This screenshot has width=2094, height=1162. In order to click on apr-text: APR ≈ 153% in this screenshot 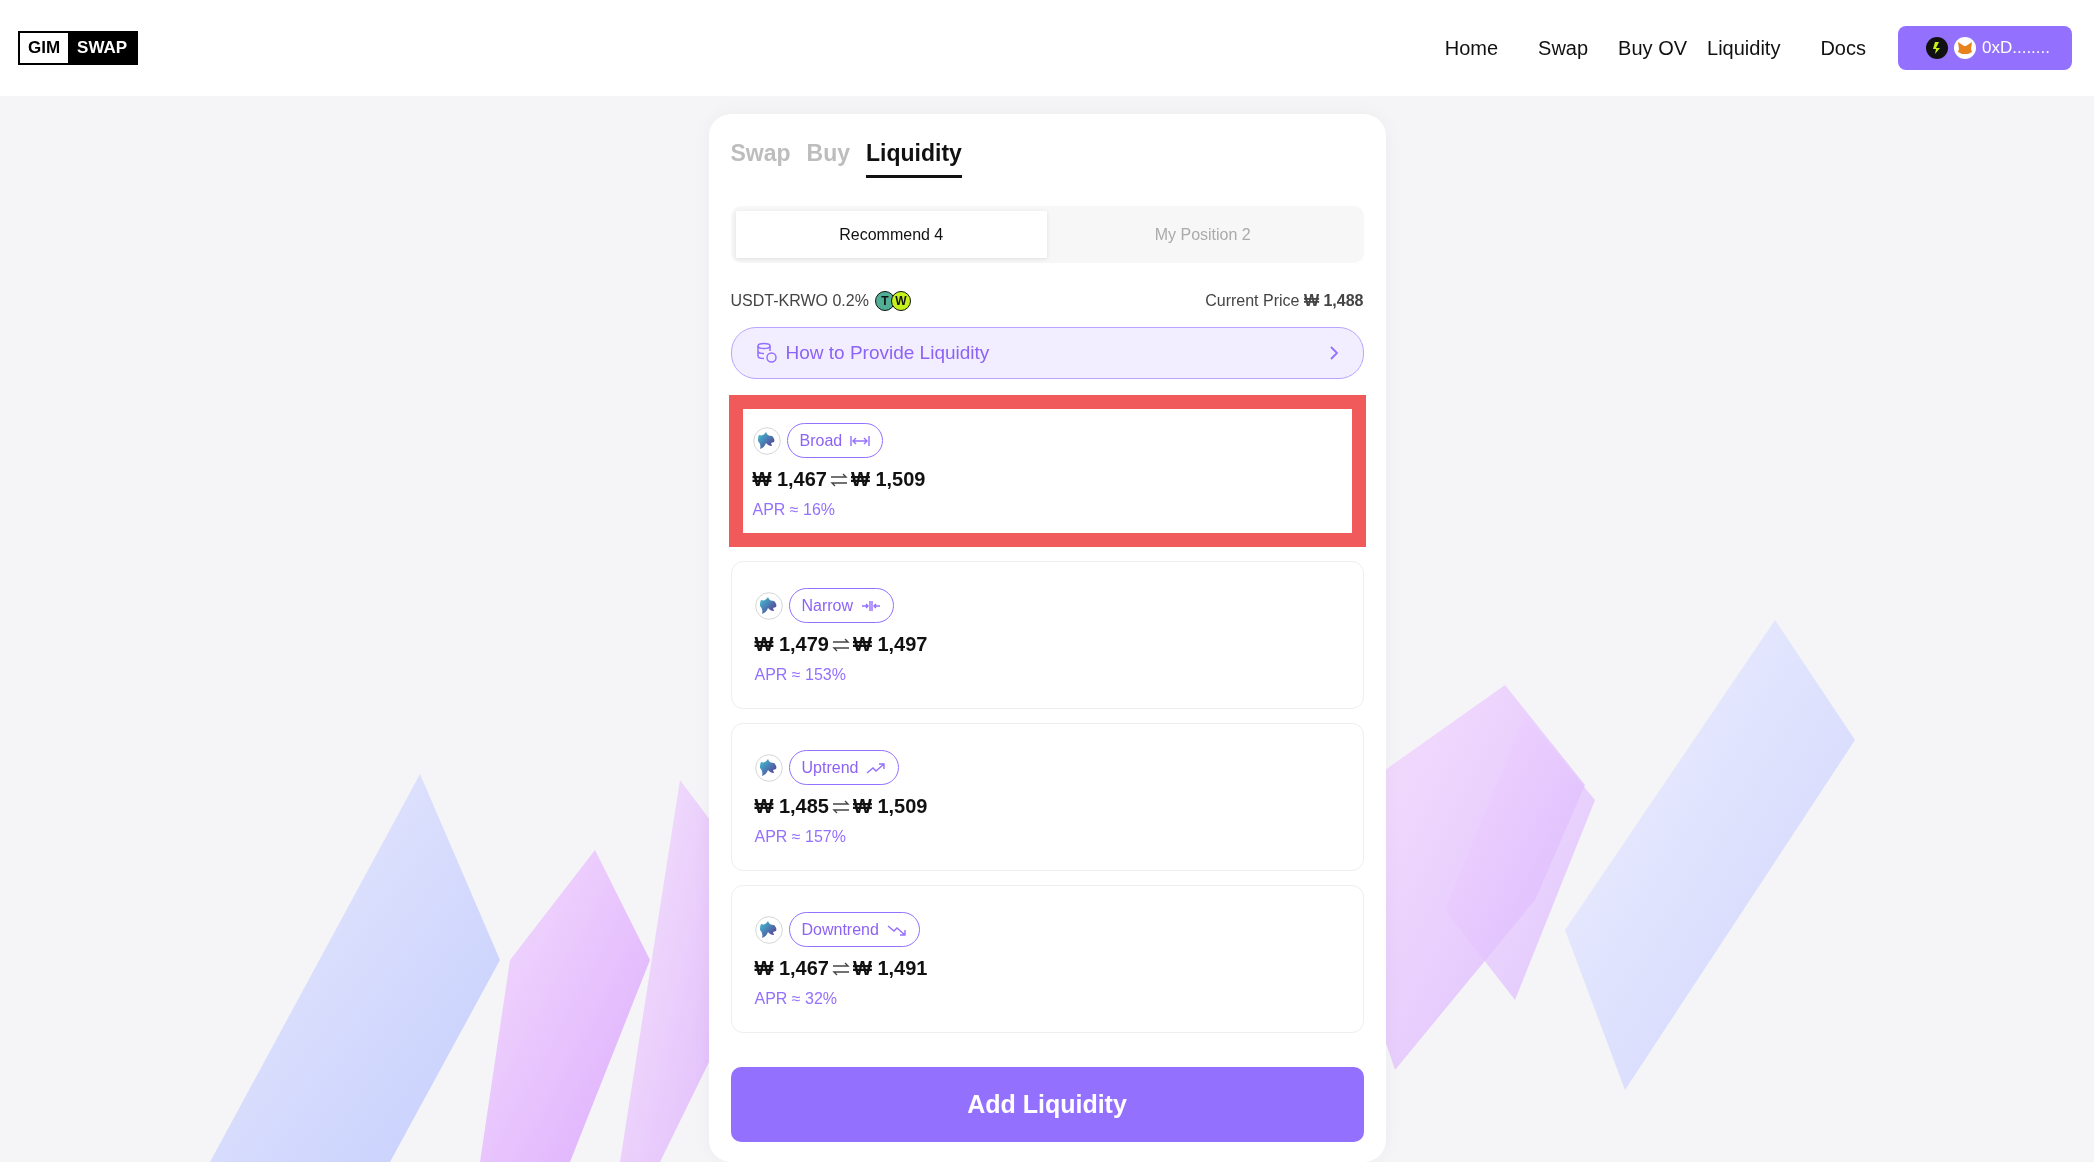, I will do `click(800, 675)`.